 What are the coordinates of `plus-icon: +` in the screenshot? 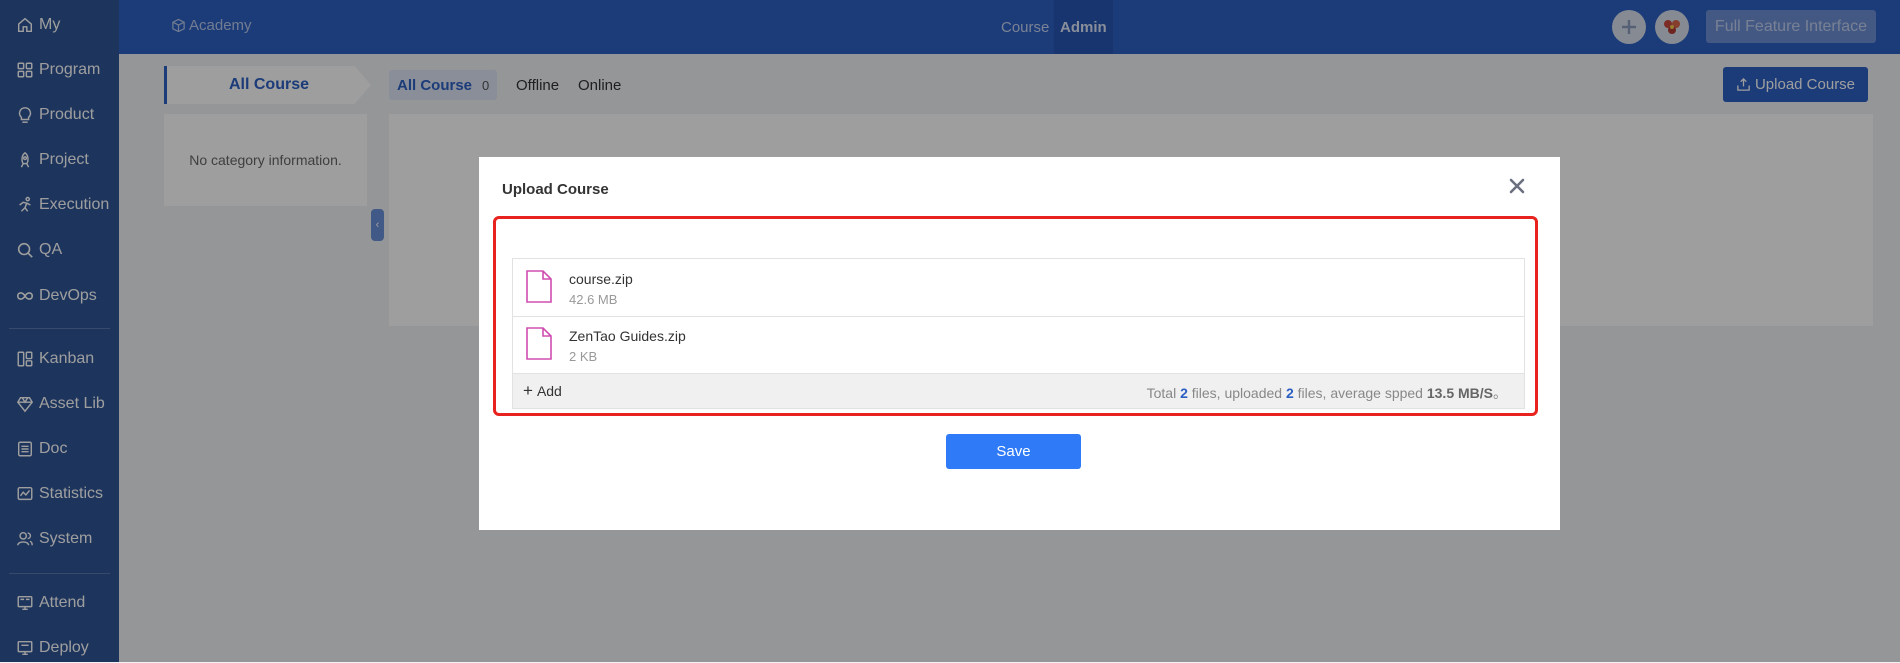 It's located at (528, 390).